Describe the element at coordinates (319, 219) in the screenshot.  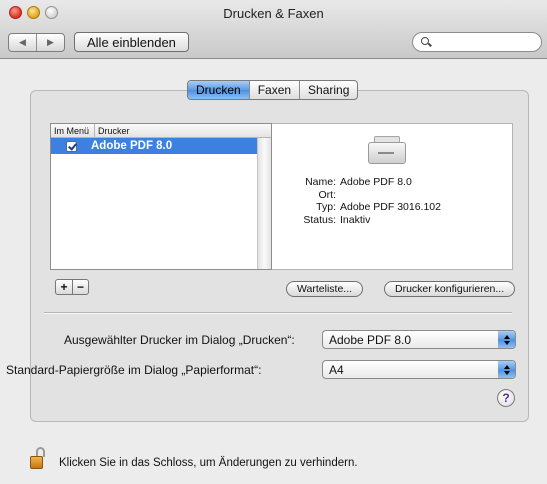
I see `status-label: Status:` at that location.